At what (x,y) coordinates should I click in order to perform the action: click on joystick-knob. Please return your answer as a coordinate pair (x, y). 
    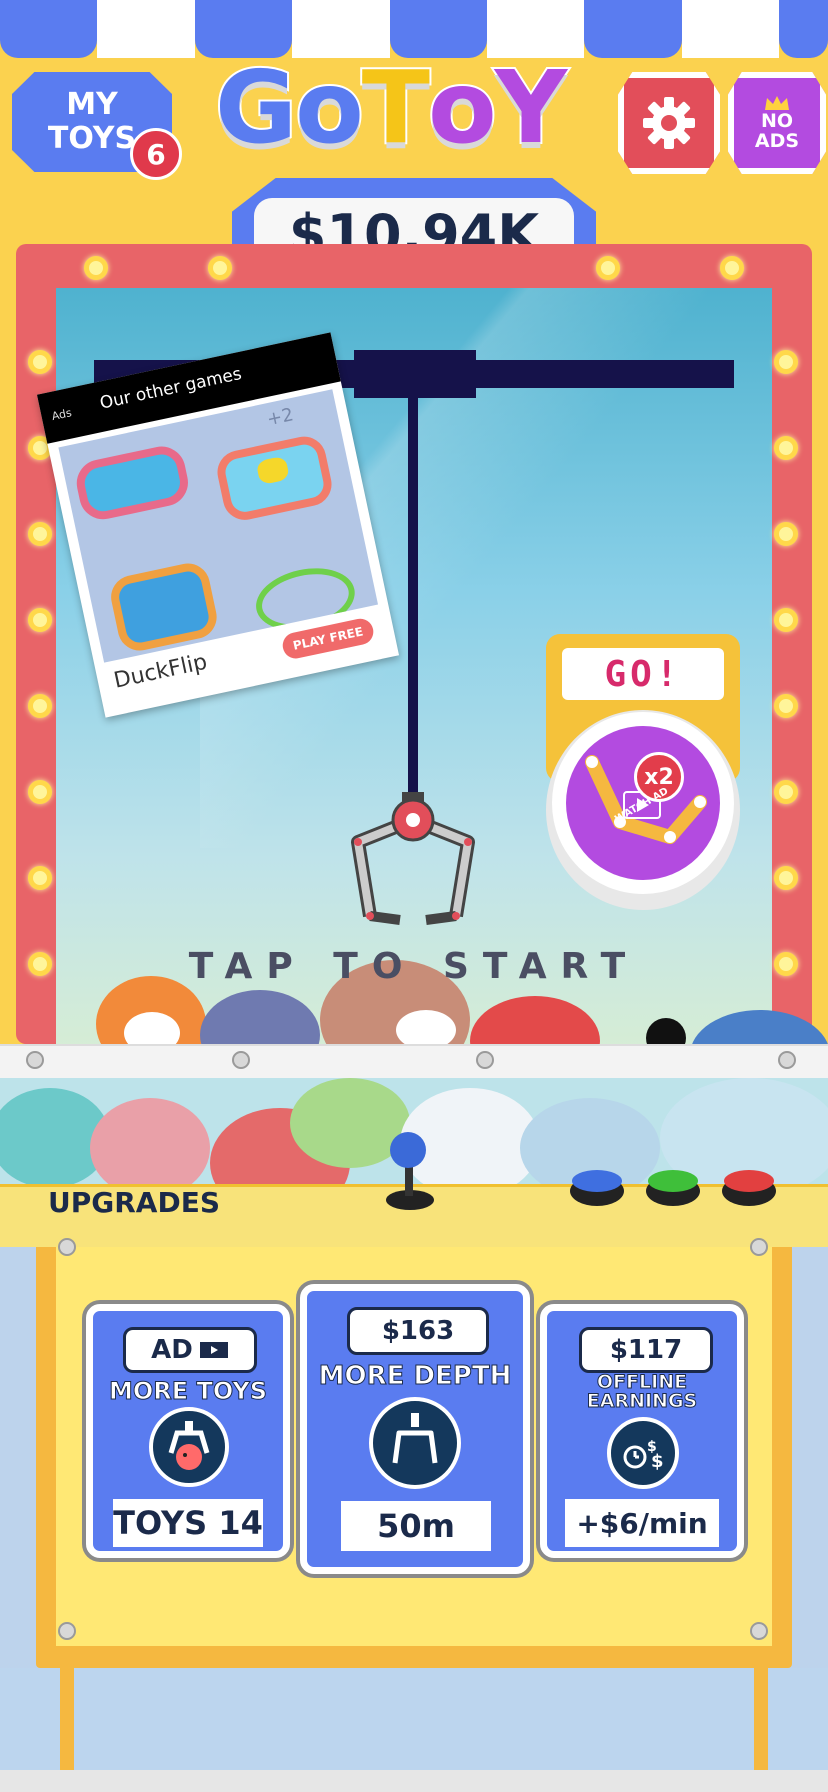
    Looking at the image, I should click on (408, 1150).